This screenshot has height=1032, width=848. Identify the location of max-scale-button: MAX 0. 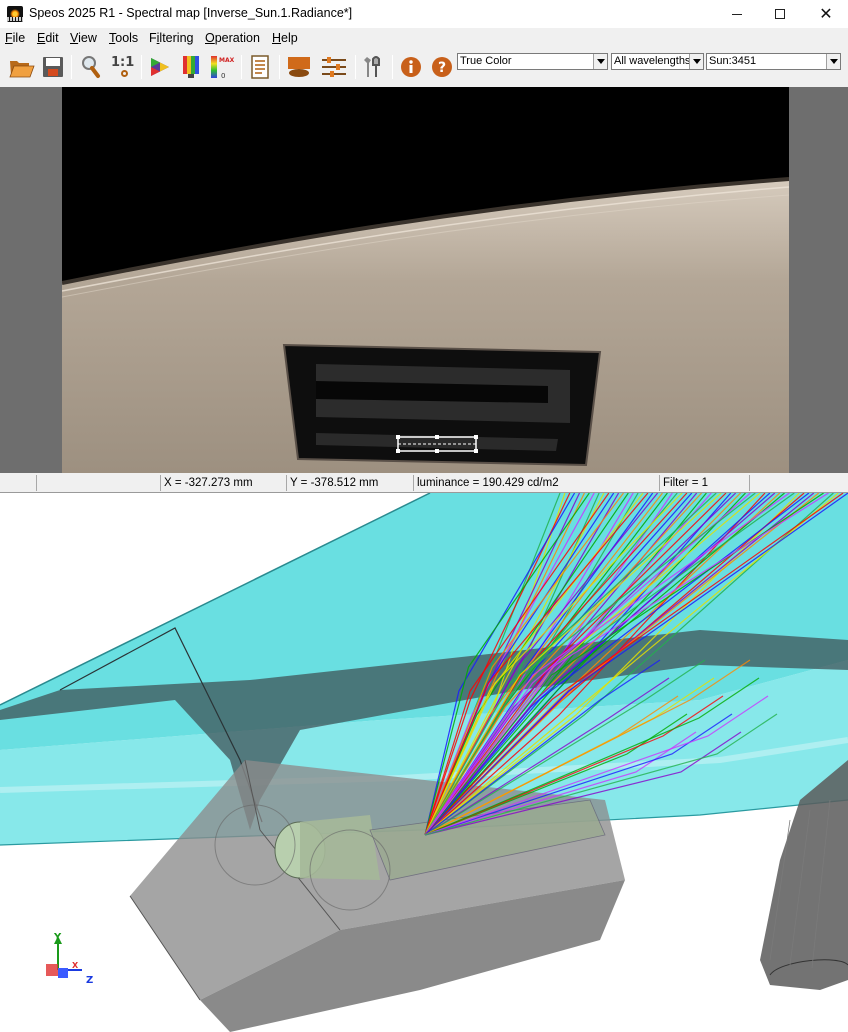
(222, 67).